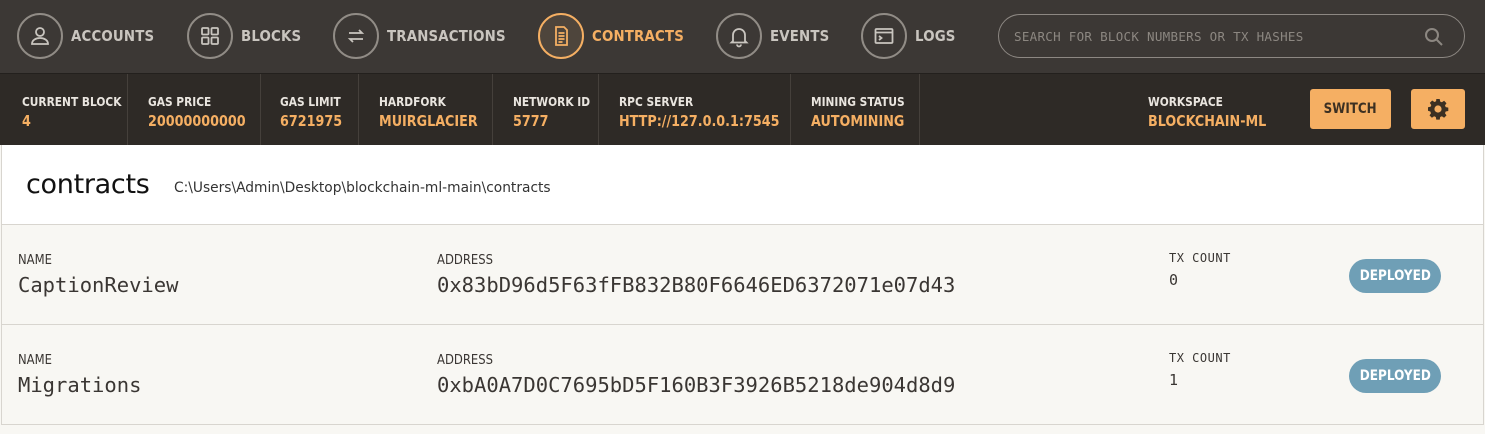 The image size is (1485, 434). Describe the element at coordinates (197, 121) in the screenshot. I see `stat-value: 20000000000` at that location.